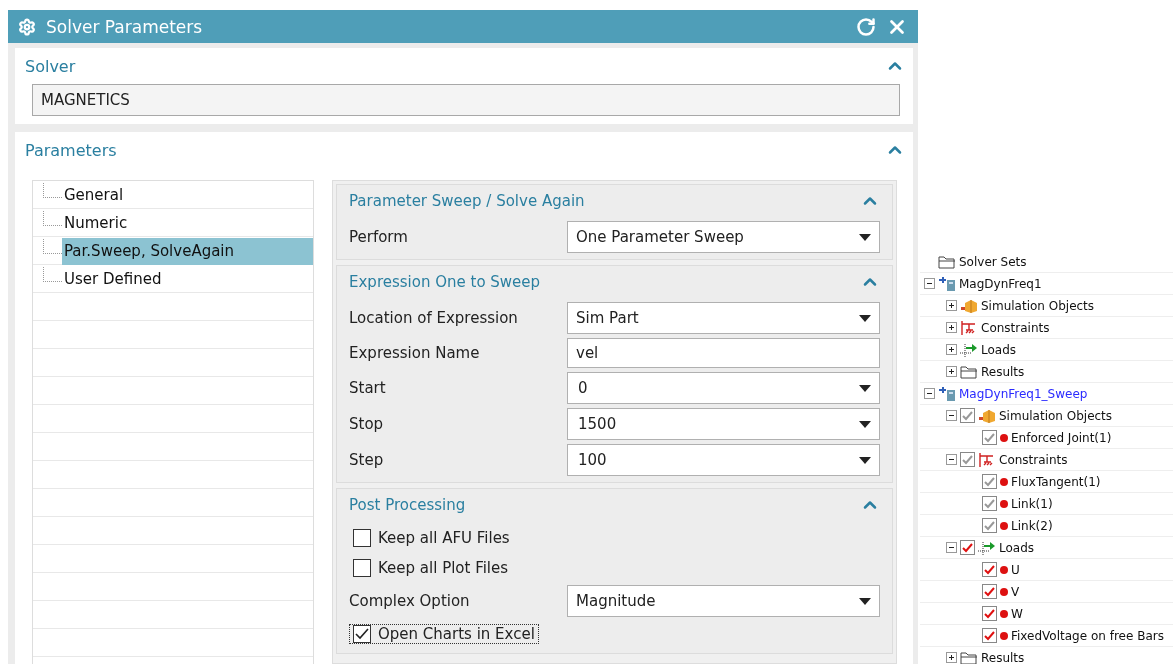 The width and height of the screenshot is (1173, 664). I want to click on dropdown-value: 1500, so click(597, 424).